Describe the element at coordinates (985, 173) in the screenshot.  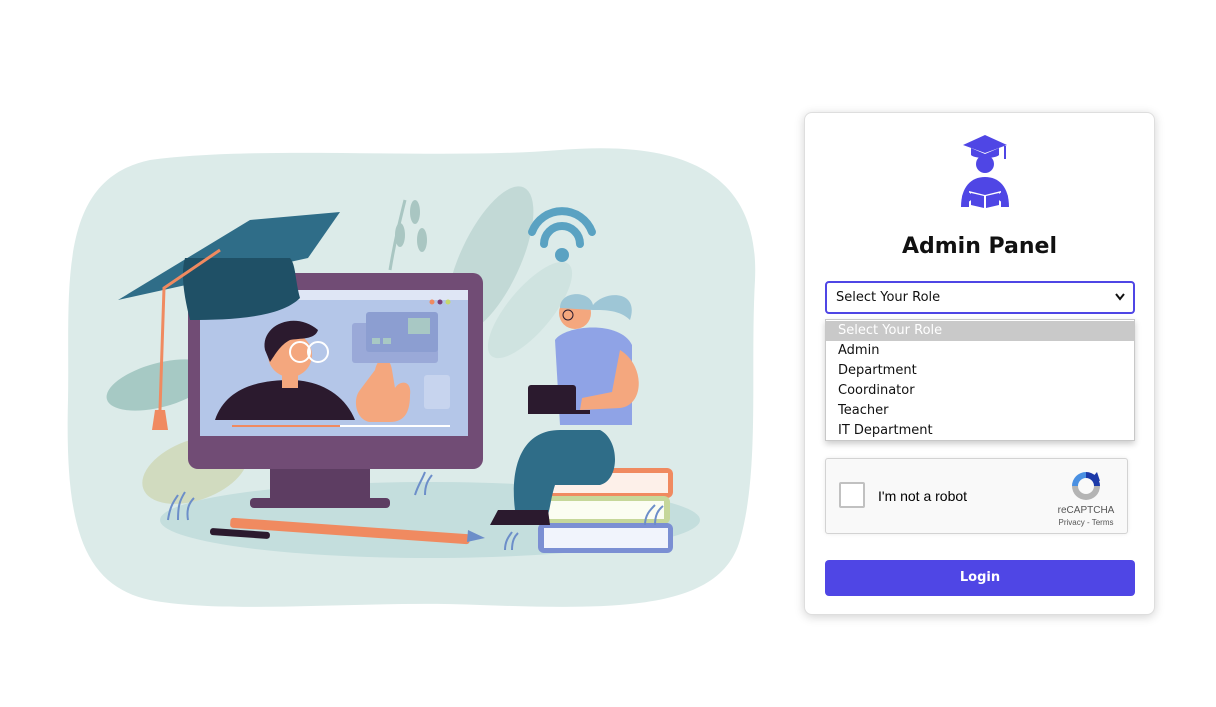
I see `graduate-reading-icon` at that location.